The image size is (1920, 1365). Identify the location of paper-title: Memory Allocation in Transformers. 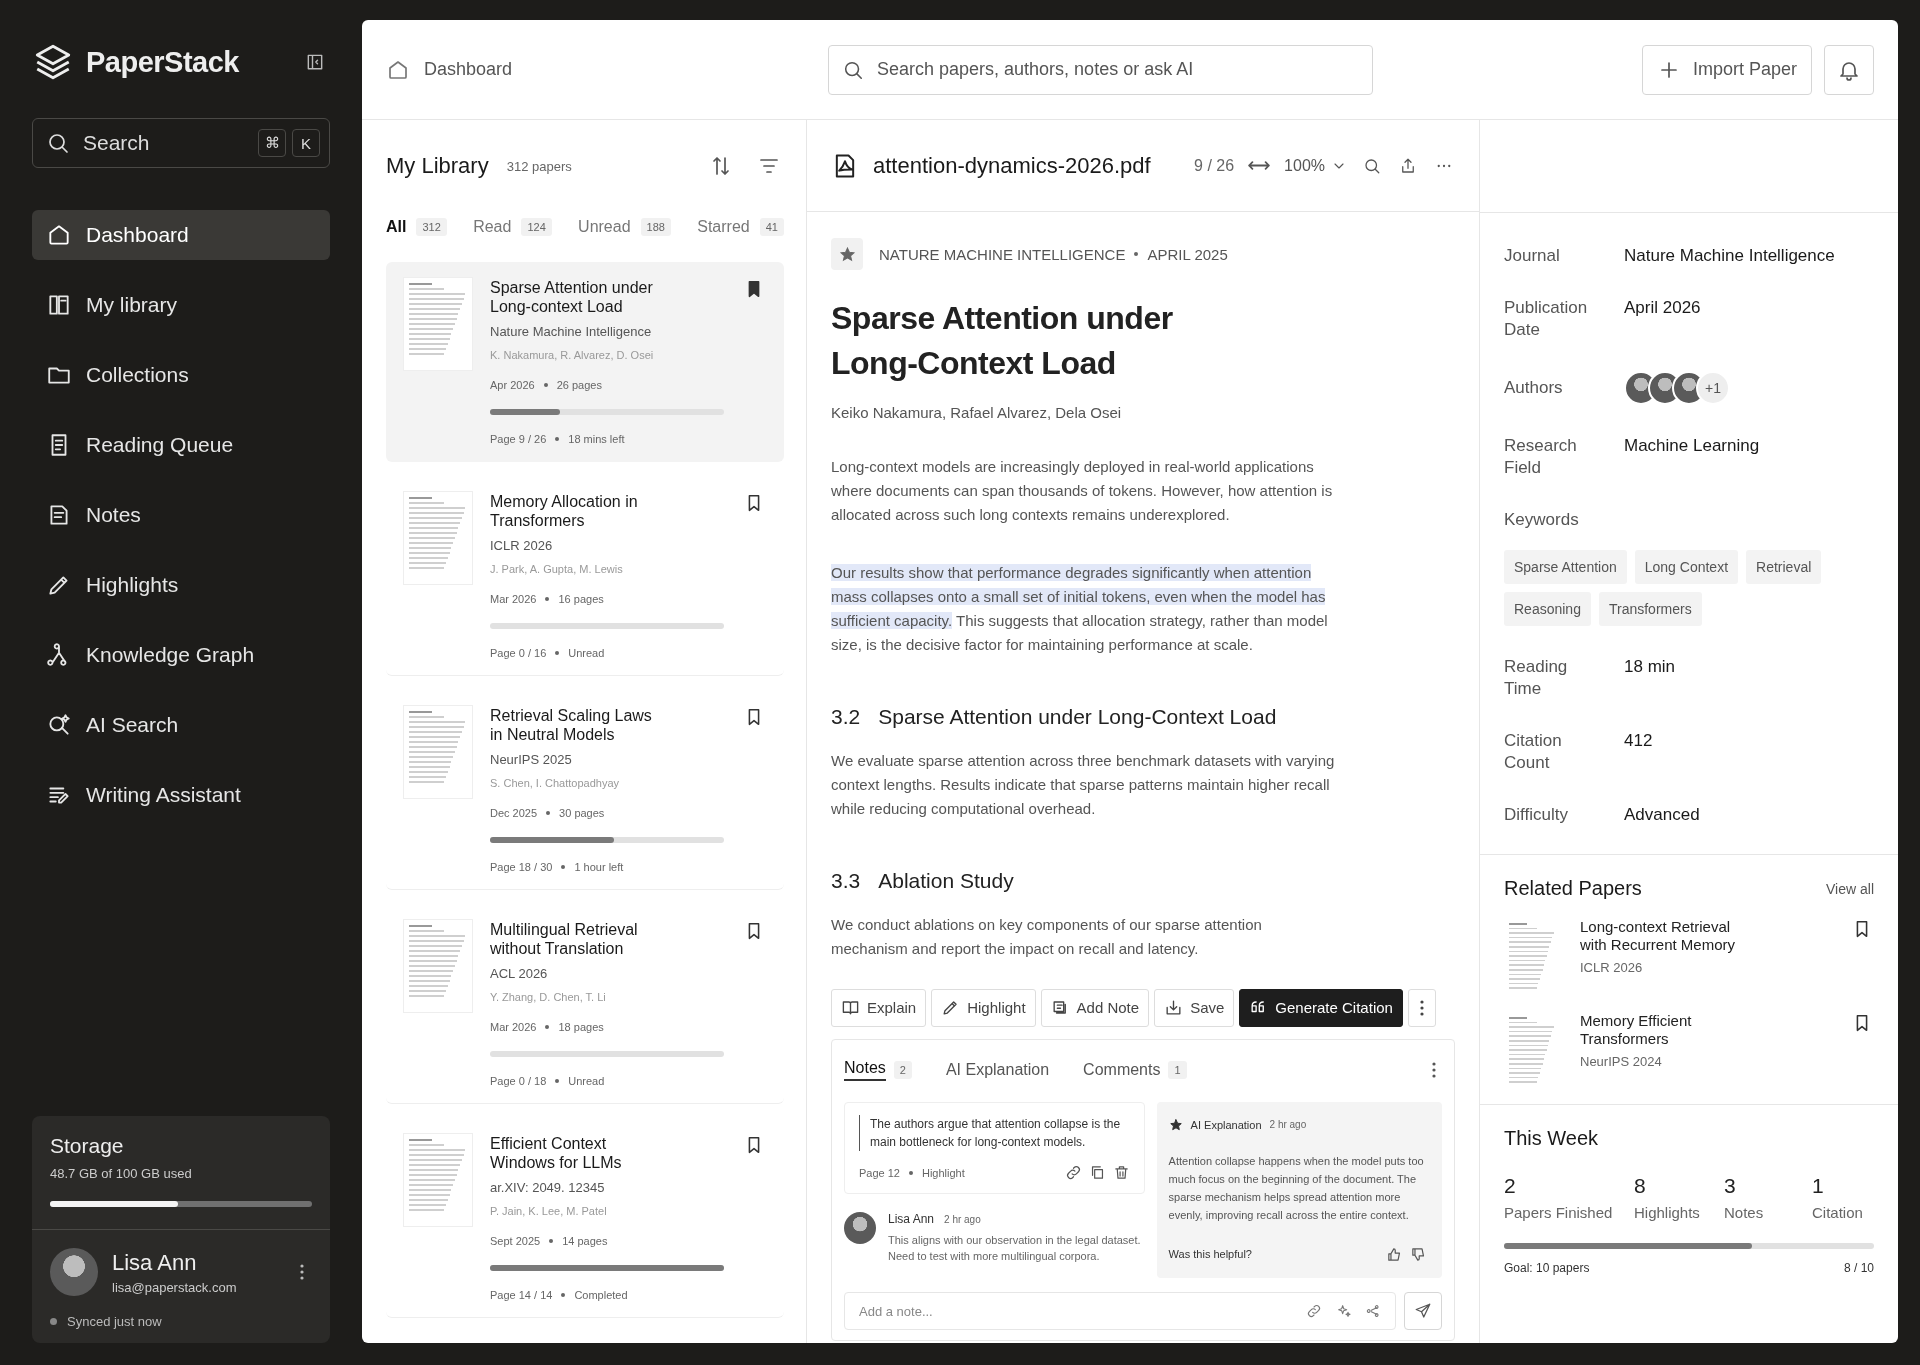
(564, 511).